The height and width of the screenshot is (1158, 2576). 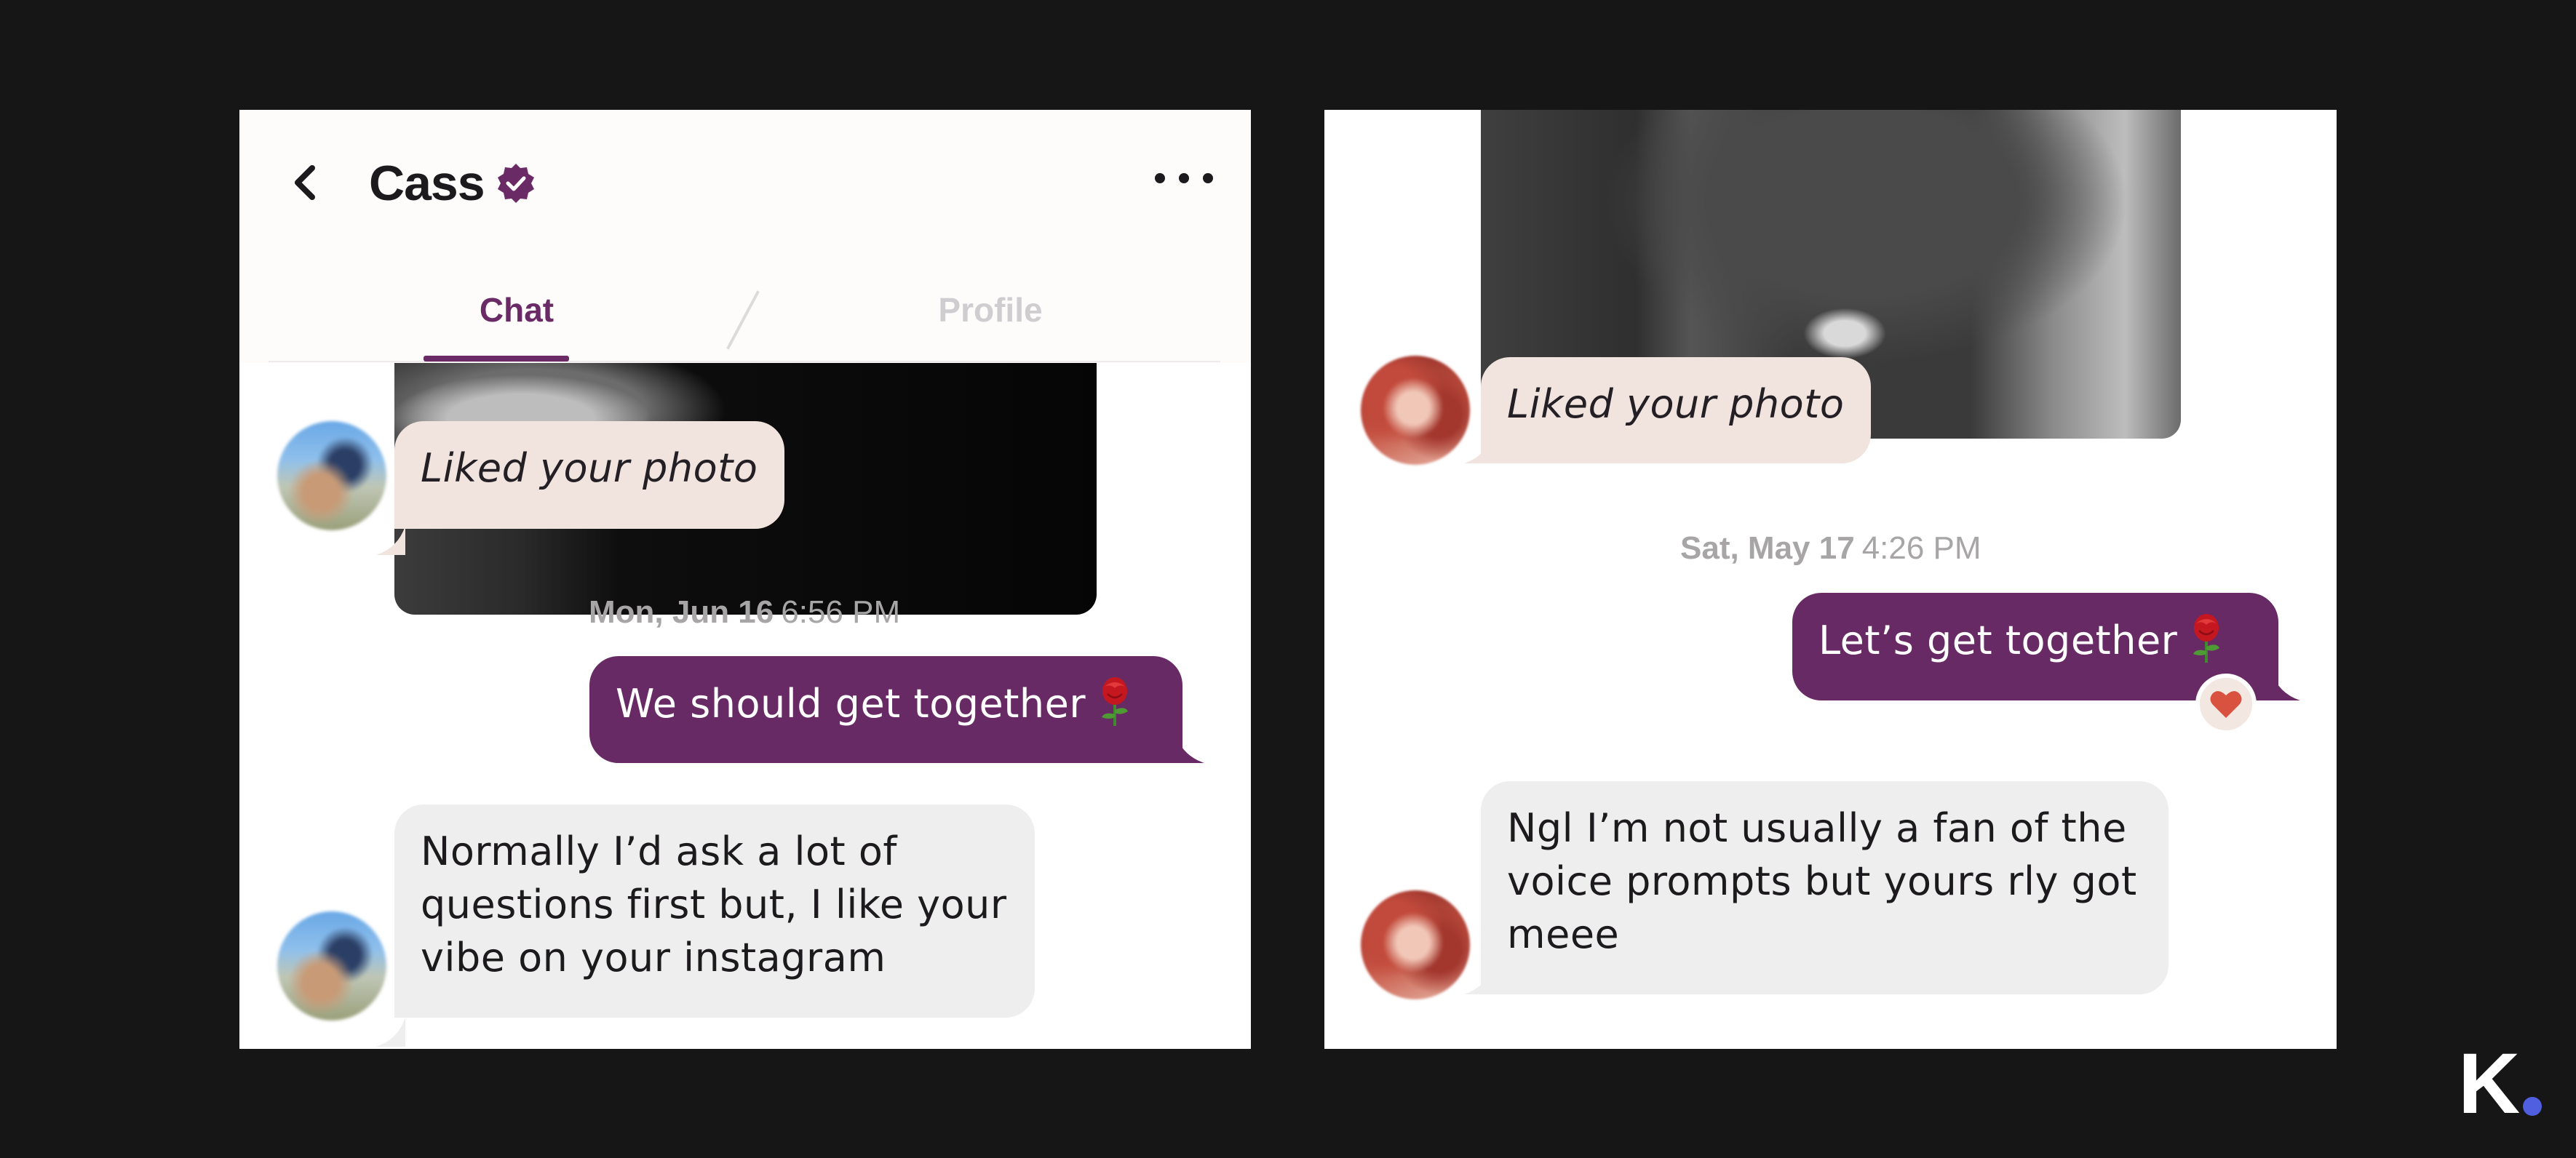 I want to click on active-tab-indicator, so click(x=496, y=359).